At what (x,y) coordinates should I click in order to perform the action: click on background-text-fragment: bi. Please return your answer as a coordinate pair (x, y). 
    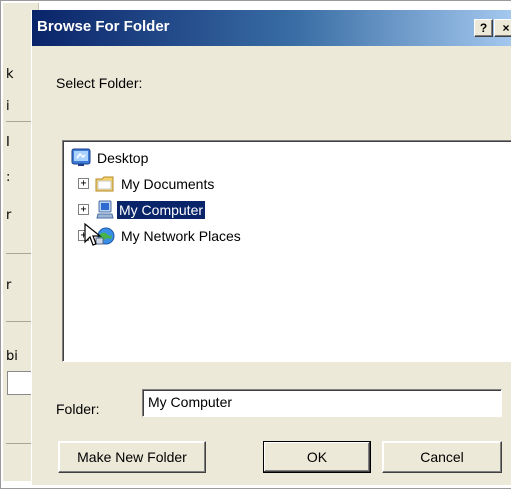
    Looking at the image, I should click on (12, 356).